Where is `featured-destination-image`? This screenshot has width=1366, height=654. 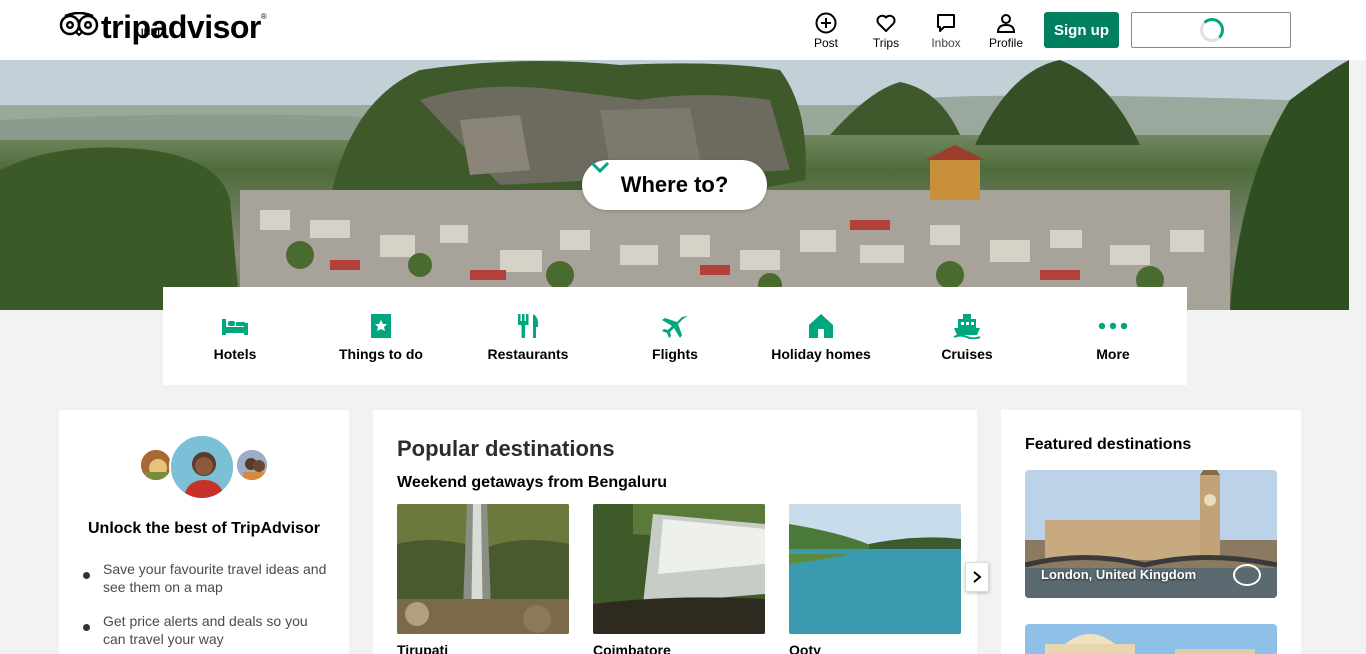
featured-destination-image is located at coordinates (1151, 639).